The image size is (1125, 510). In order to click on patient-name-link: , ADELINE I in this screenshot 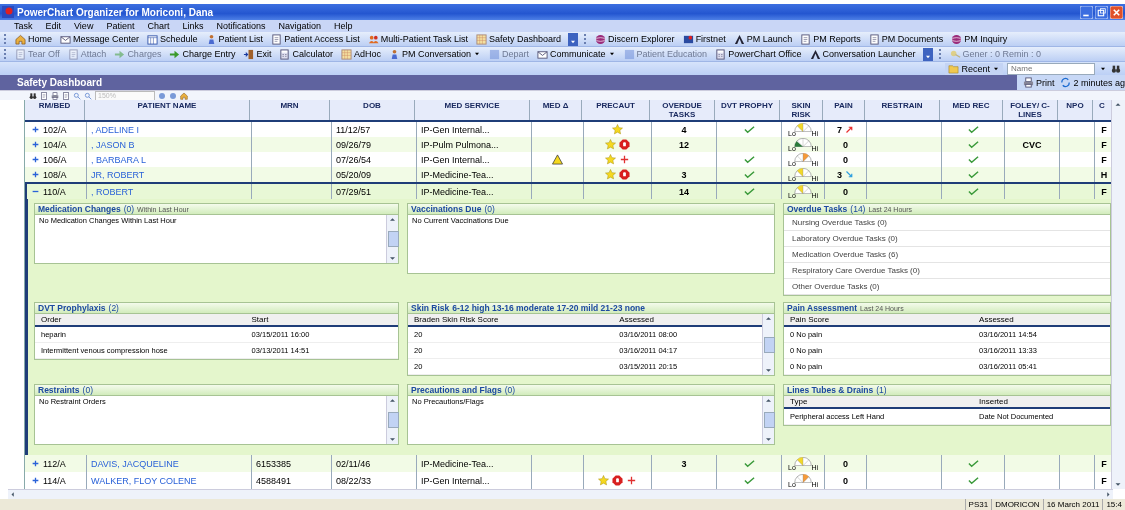, I will do `click(115, 129)`.